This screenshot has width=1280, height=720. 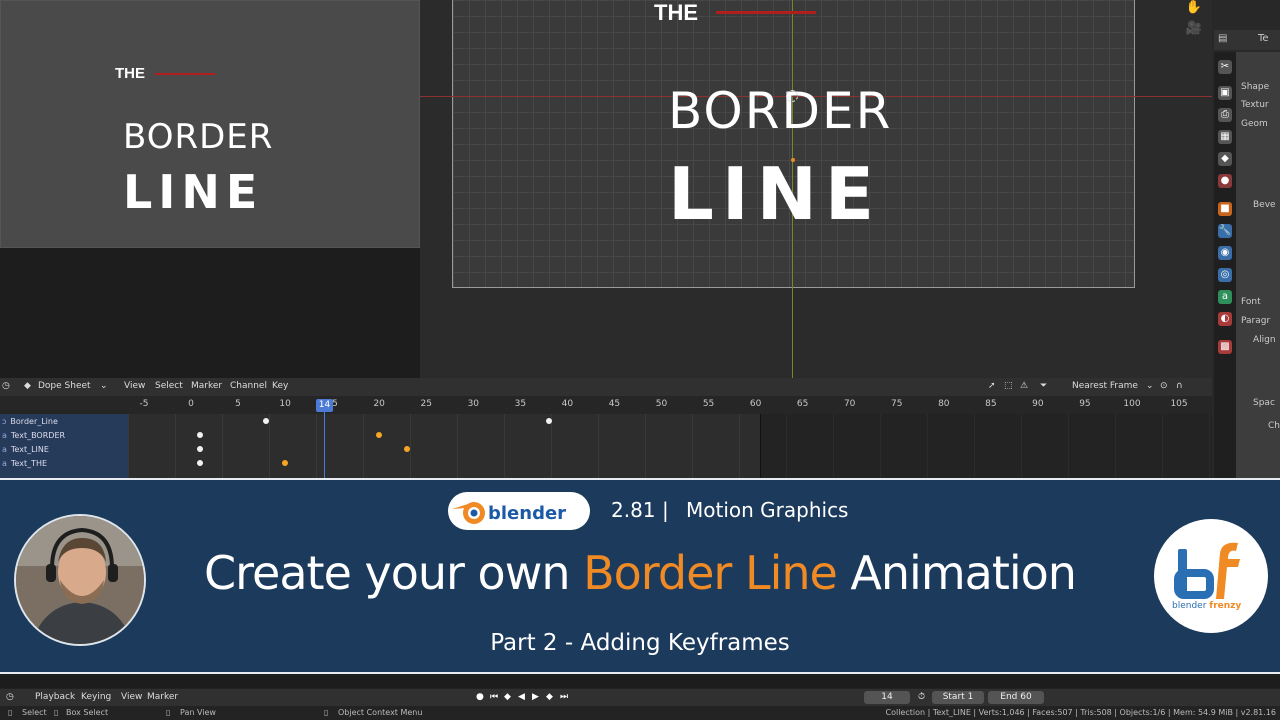 I want to click on render-tab-icon: ▣, so click(x=1225, y=93).